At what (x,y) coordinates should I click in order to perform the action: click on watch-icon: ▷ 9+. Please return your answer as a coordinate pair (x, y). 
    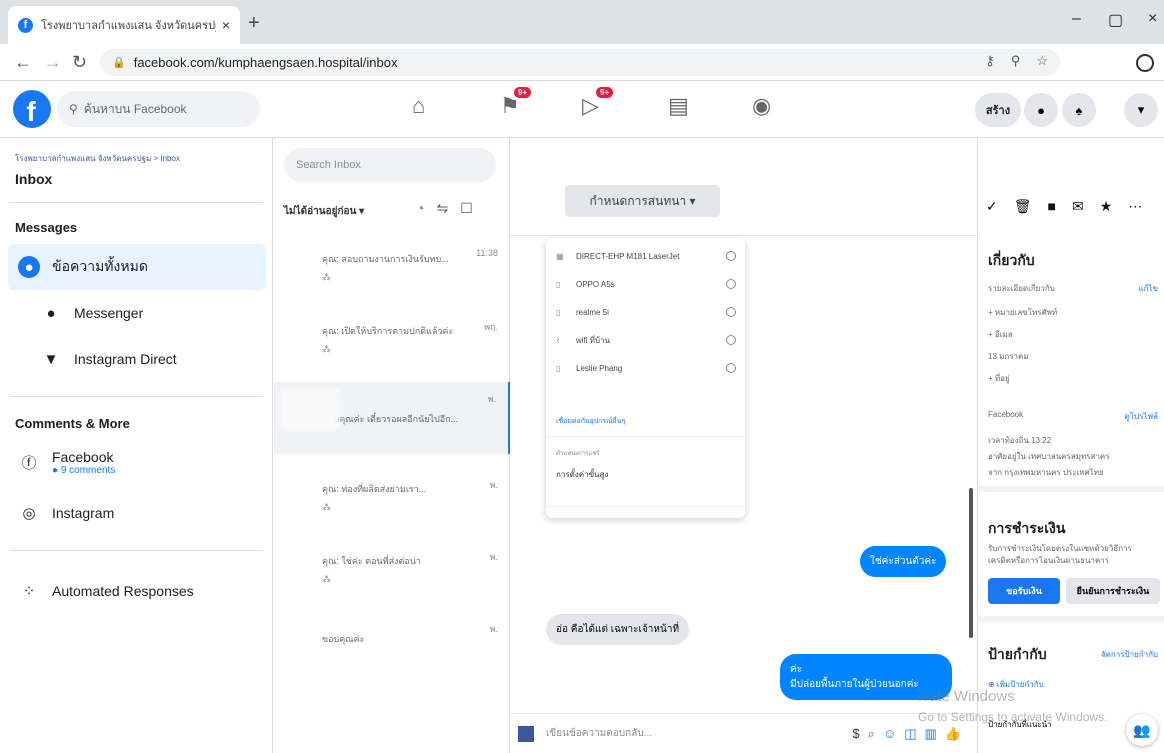
    Looking at the image, I should click on (598, 103).